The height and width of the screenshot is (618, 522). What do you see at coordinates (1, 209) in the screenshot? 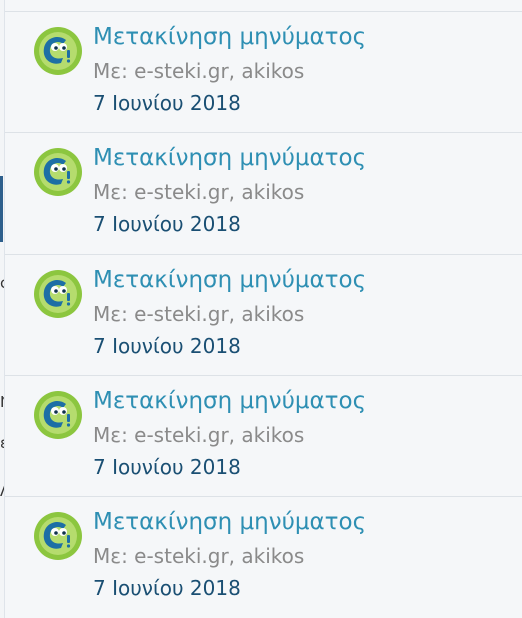
I see `underlying-page-bar` at bounding box center [1, 209].